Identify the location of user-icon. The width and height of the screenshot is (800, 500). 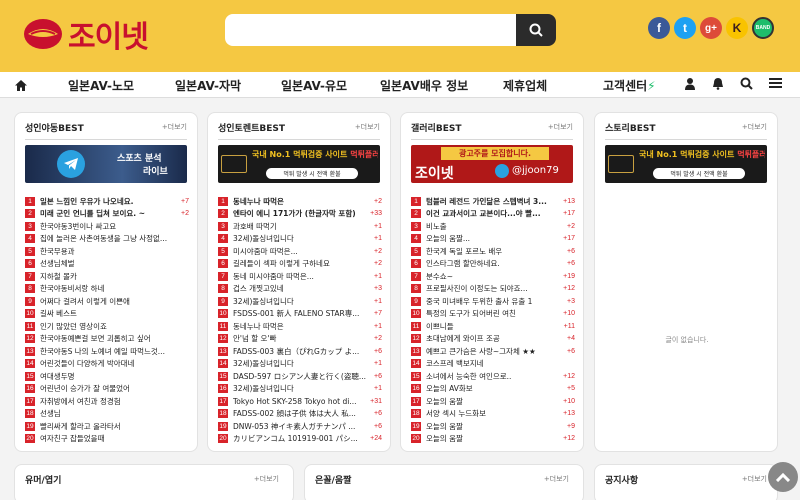
(690, 83).